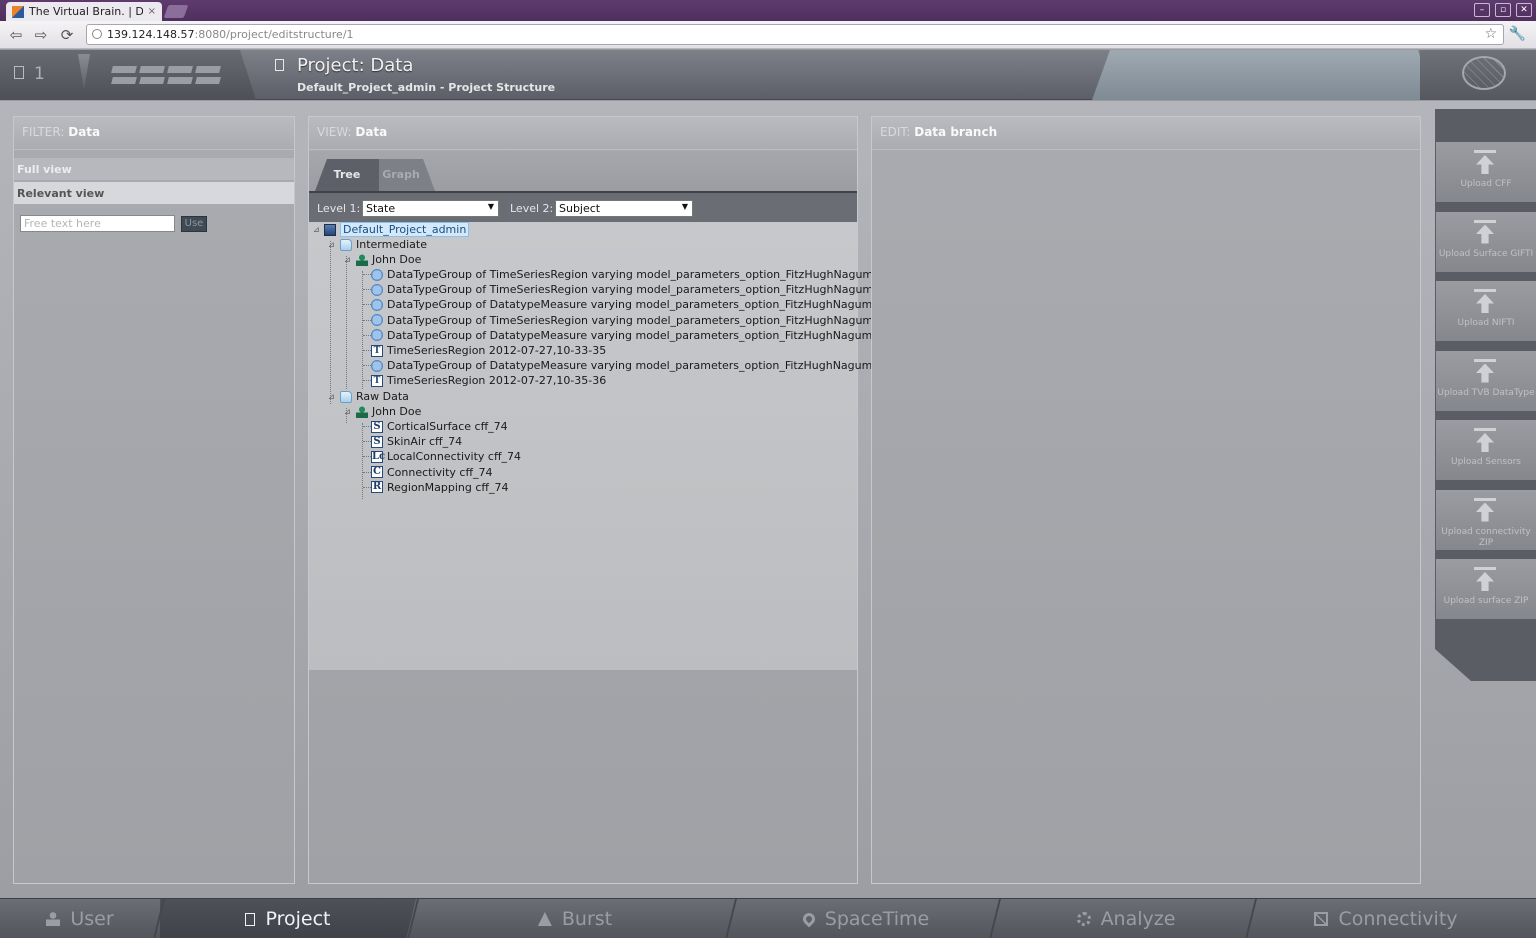  Describe the element at coordinates (16, 35) in the screenshot. I see `back-arrow-icon: ⇦` at that location.